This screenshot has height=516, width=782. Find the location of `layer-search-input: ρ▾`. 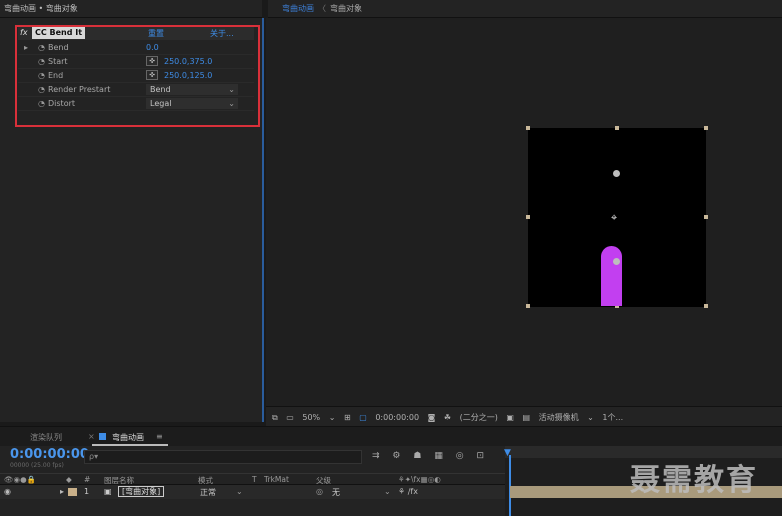

layer-search-input: ρ▾ is located at coordinates (223, 457).